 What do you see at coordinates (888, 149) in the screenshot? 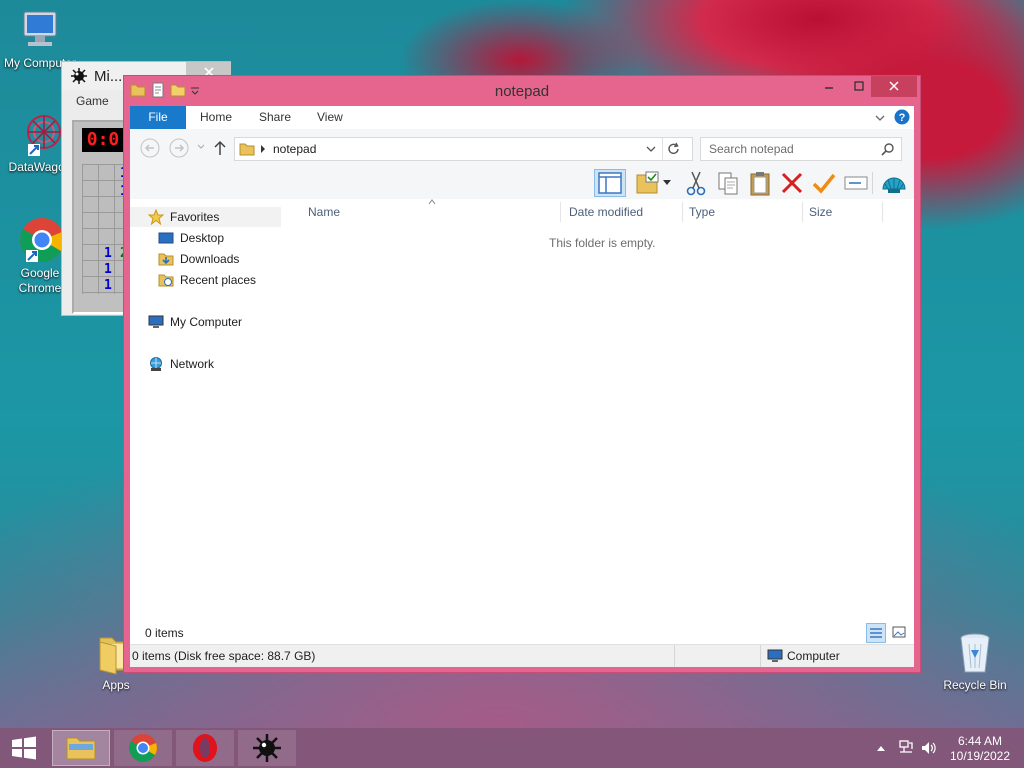
I see `search-icon` at bounding box center [888, 149].